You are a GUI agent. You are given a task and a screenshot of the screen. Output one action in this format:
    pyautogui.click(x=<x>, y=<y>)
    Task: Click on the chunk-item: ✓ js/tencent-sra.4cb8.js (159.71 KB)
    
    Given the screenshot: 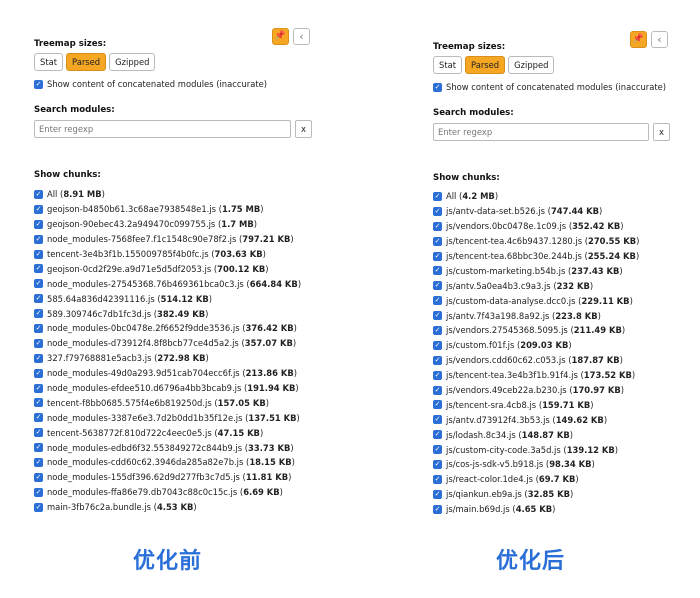 What is the action you would take?
    pyautogui.click(x=536, y=404)
    